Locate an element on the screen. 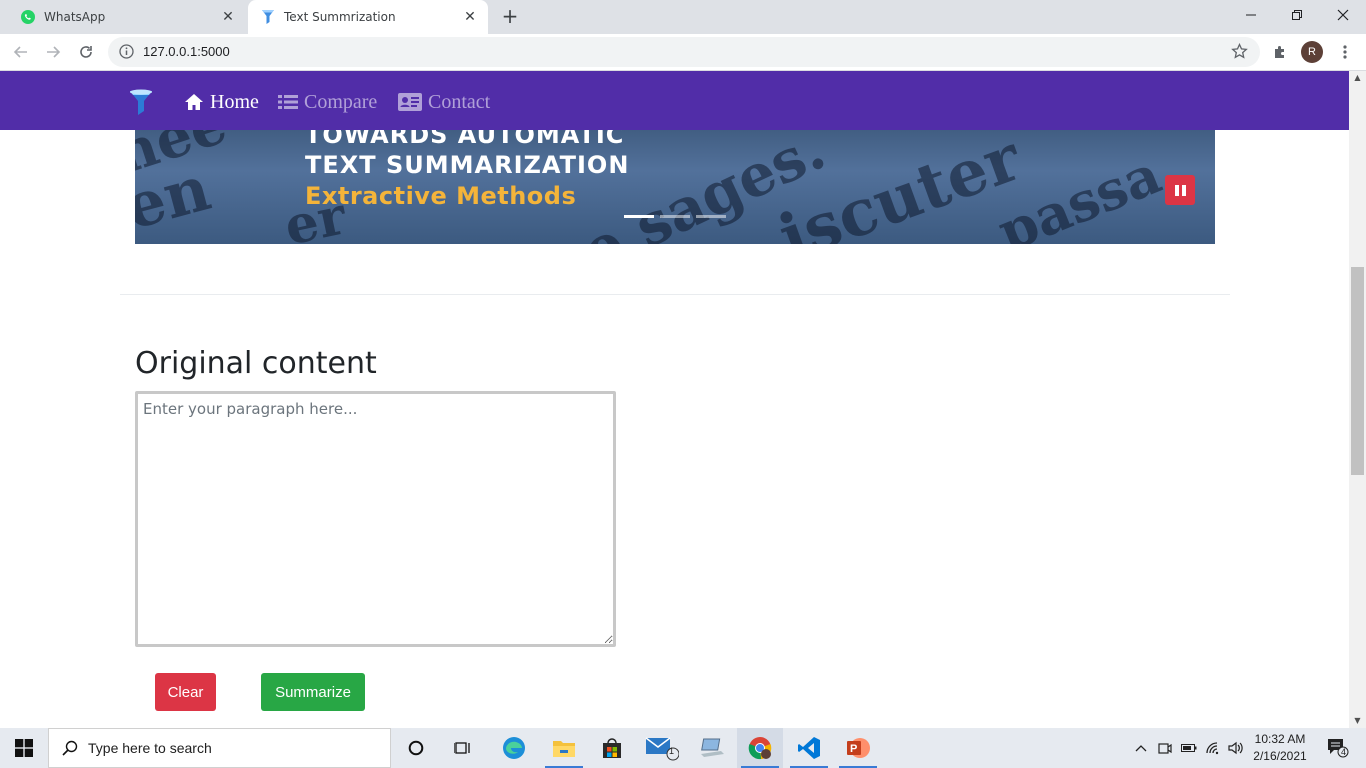  nav-contact-label: Contact is located at coordinates (459, 101).